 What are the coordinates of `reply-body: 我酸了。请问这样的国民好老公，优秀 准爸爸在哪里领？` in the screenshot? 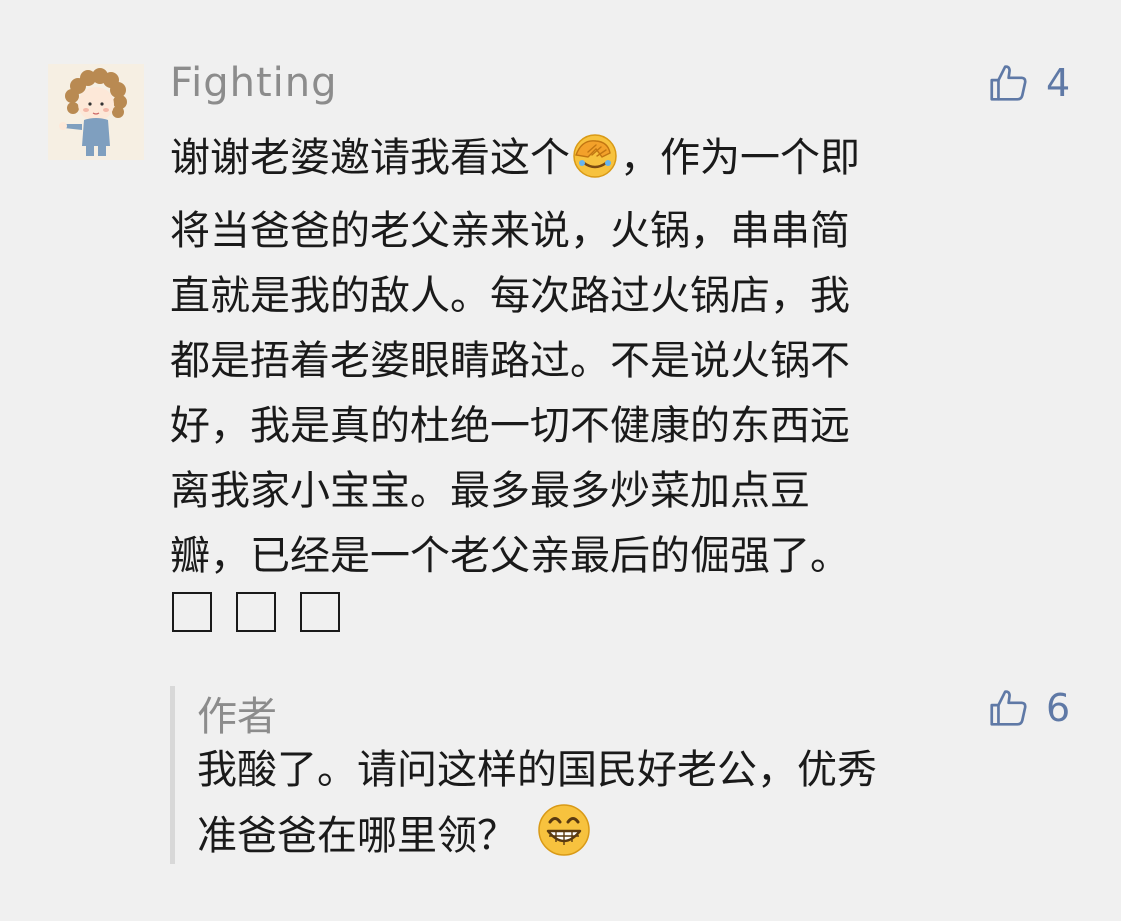 It's located at (632, 807).